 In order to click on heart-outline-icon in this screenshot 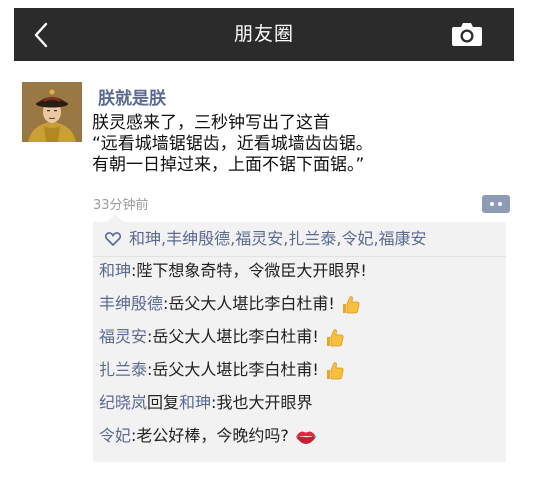, I will do `click(113, 239)`.